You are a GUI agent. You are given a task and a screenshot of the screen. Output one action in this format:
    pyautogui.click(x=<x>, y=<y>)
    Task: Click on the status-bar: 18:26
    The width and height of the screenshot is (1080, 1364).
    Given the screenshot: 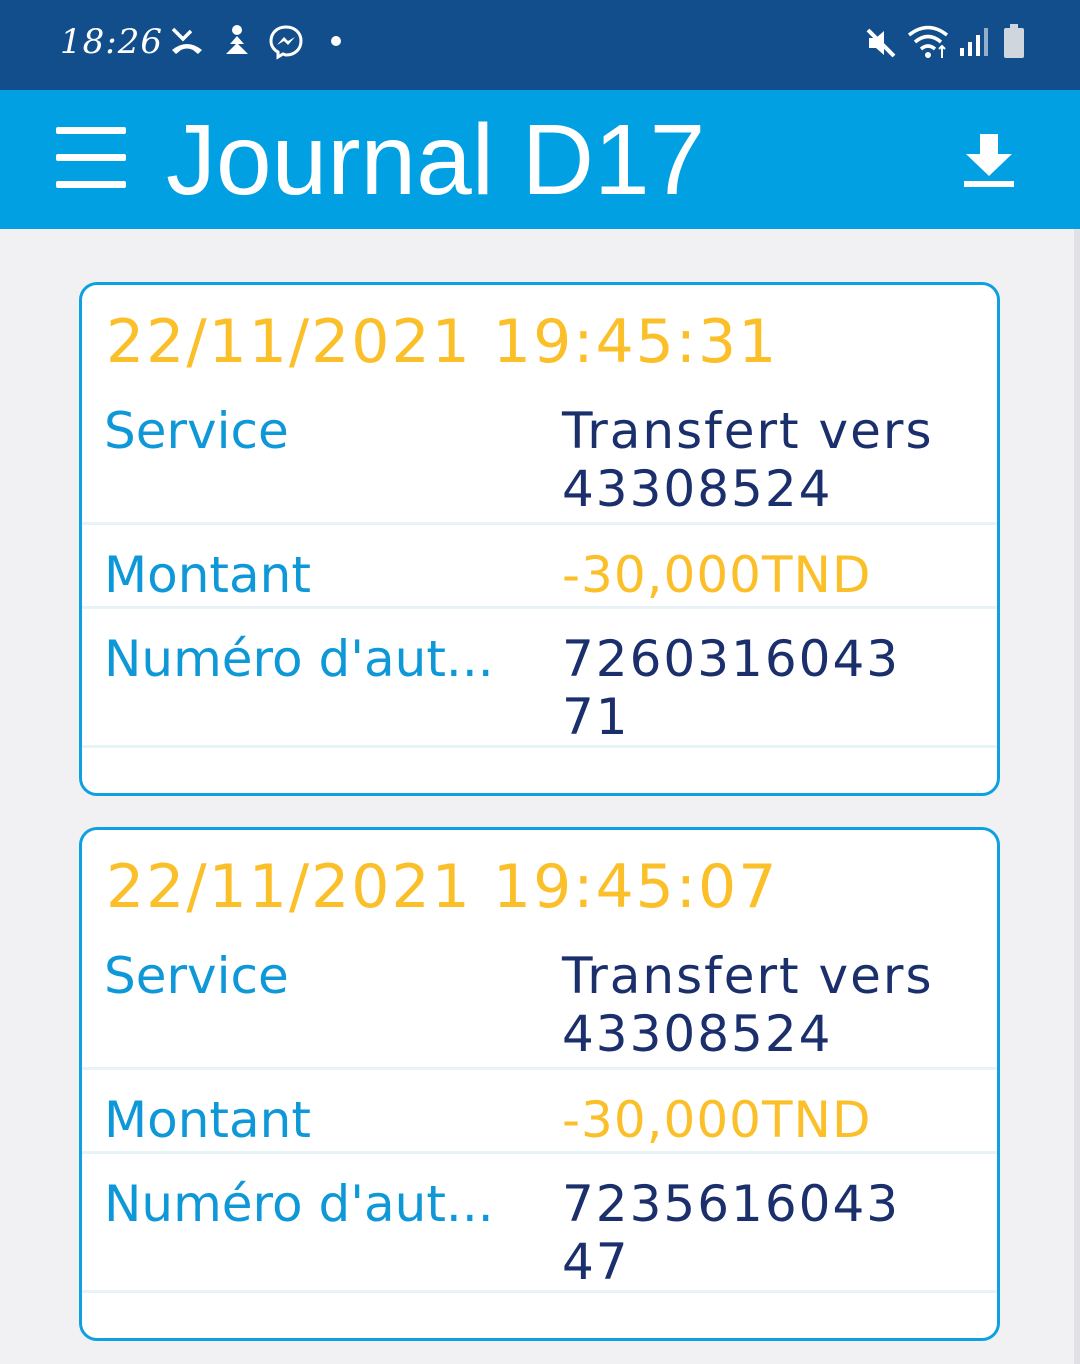 What is the action you would take?
    pyautogui.click(x=540, y=45)
    